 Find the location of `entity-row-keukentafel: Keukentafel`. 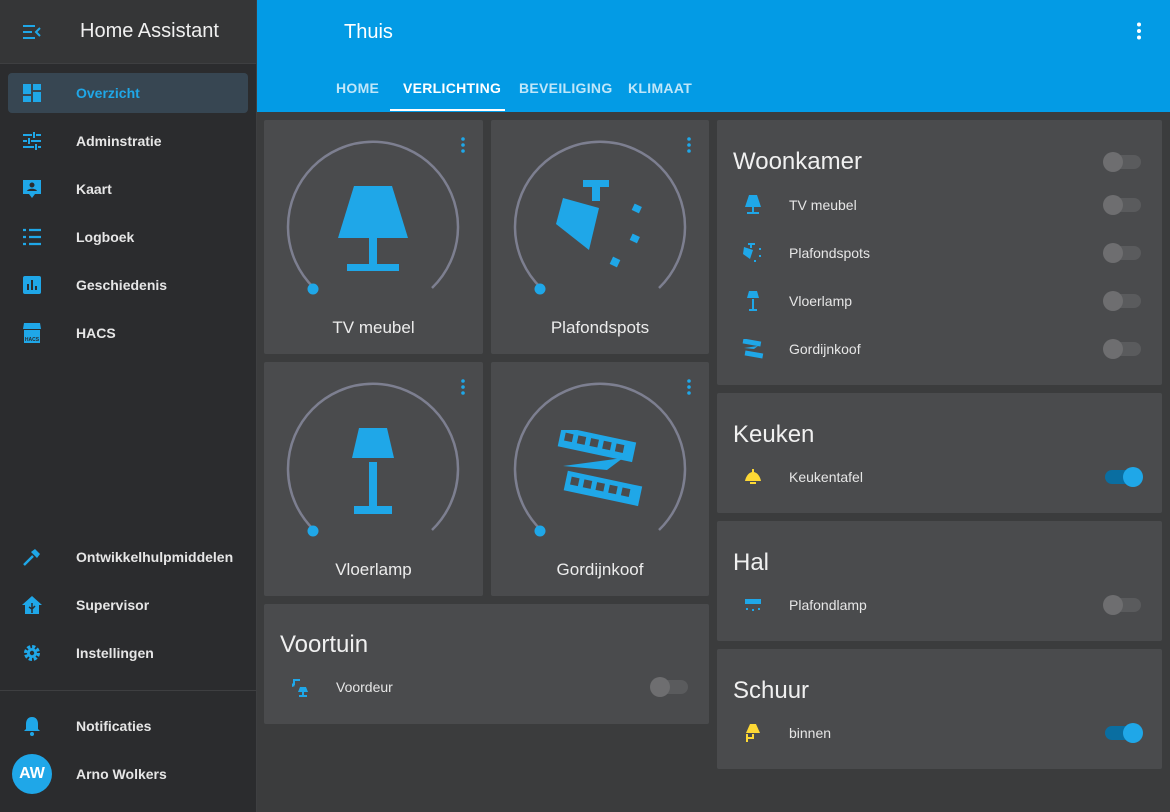

entity-row-keukentafel: Keukentafel is located at coordinates (939, 477).